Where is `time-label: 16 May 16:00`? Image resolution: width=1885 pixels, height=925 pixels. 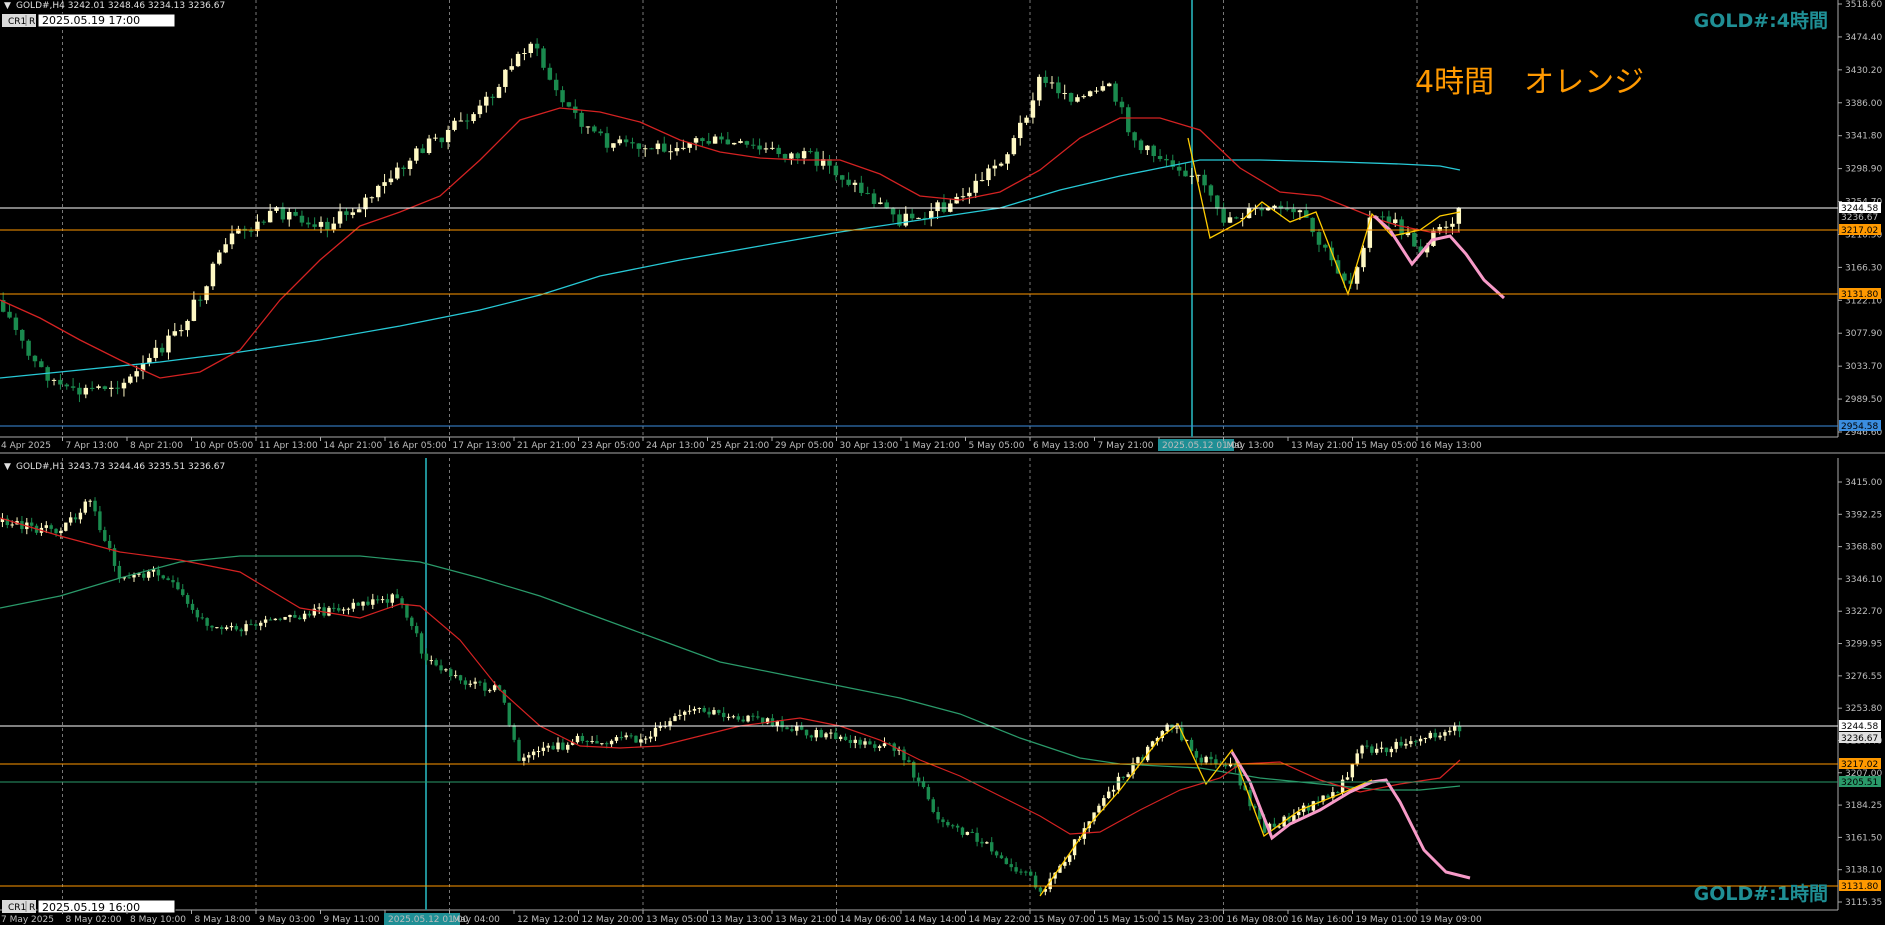 time-label: 16 May 16:00 is located at coordinates (1322, 920).